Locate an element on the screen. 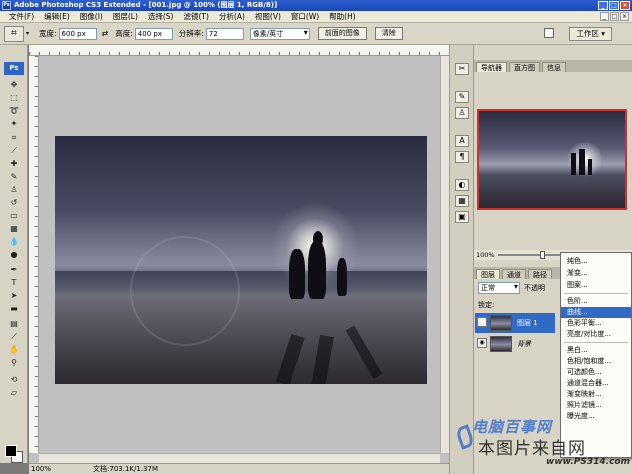  menu-view: 视图(V) is located at coordinates (268, 16).